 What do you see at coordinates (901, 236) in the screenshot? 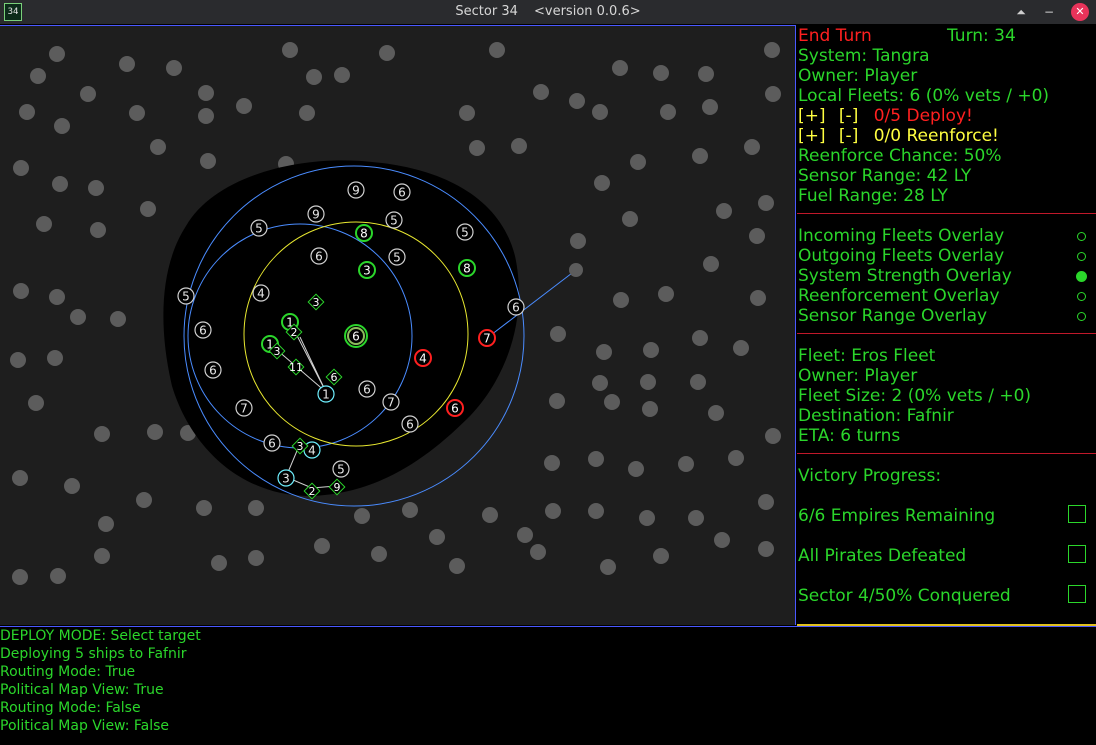
I see `overlay-incoming: Incoming Fleets Overlay` at bounding box center [901, 236].